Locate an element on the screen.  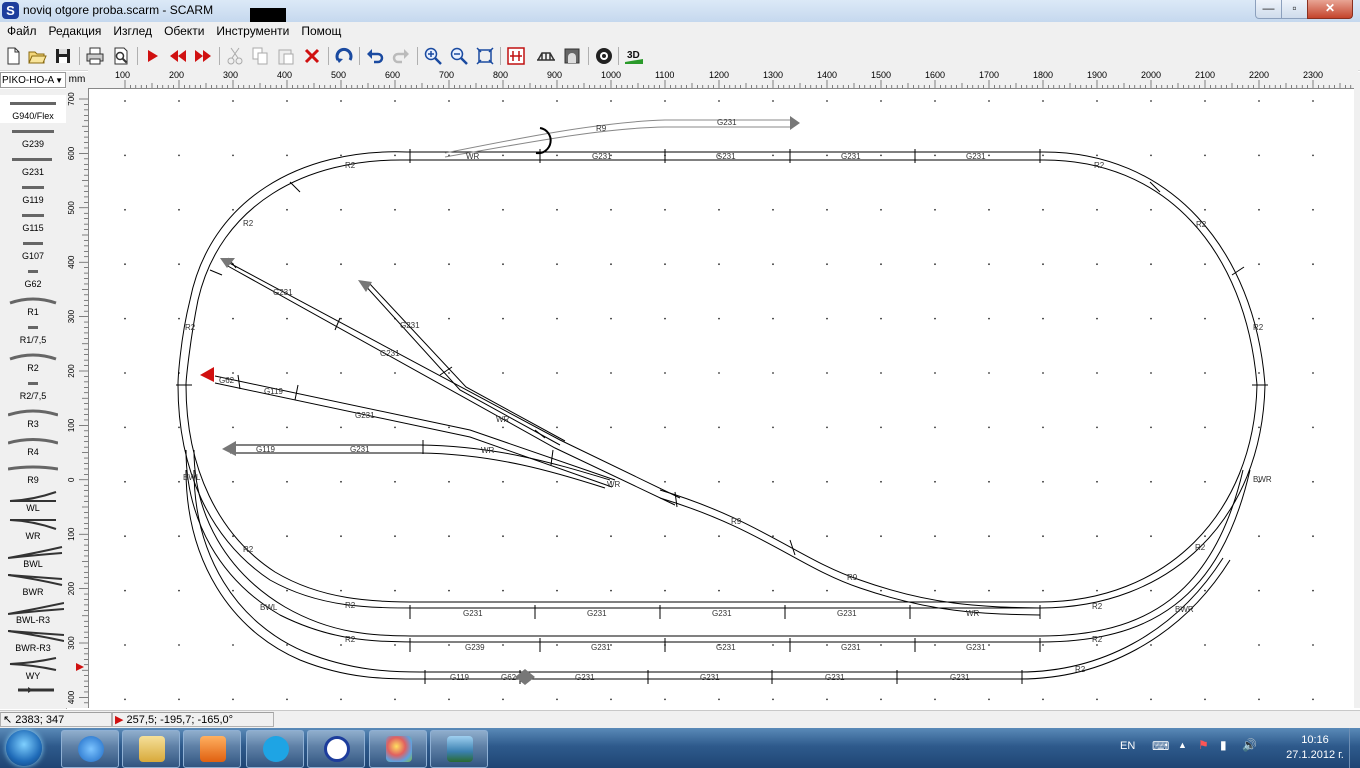
palette-item: R1/7,5 is located at coordinates (33, 333).